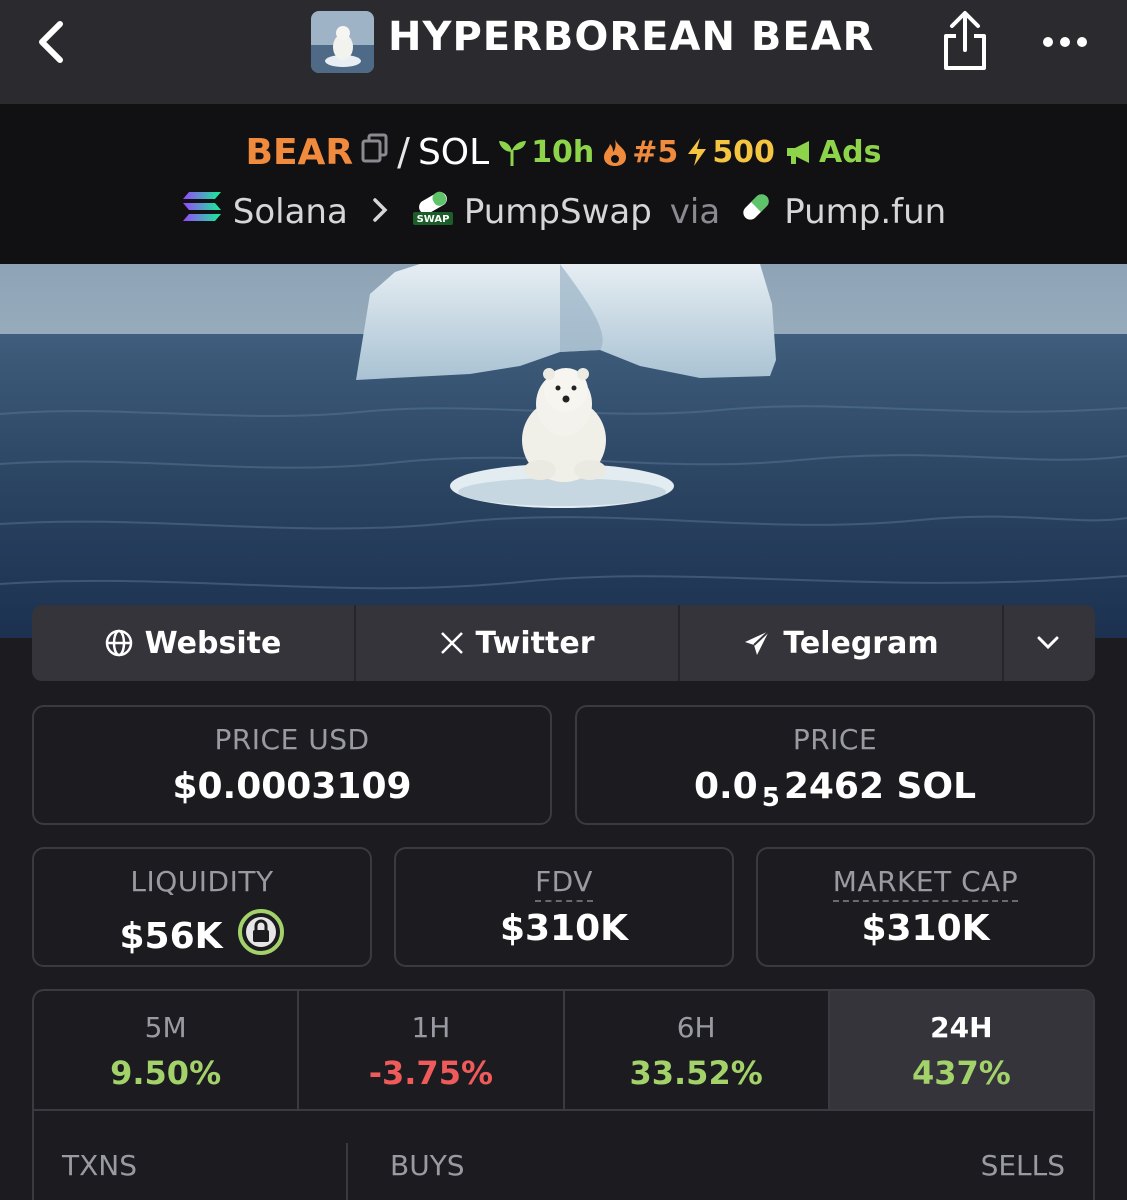 The width and height of the screenshot is (1127, 1200). I want to click on lock-icon, so click(261, 936).